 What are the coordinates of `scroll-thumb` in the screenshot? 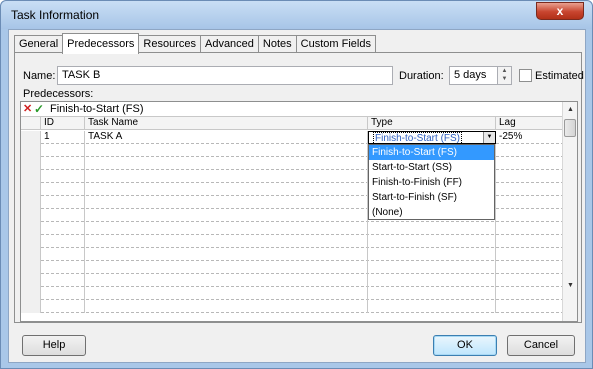 It's located at (570, 128).